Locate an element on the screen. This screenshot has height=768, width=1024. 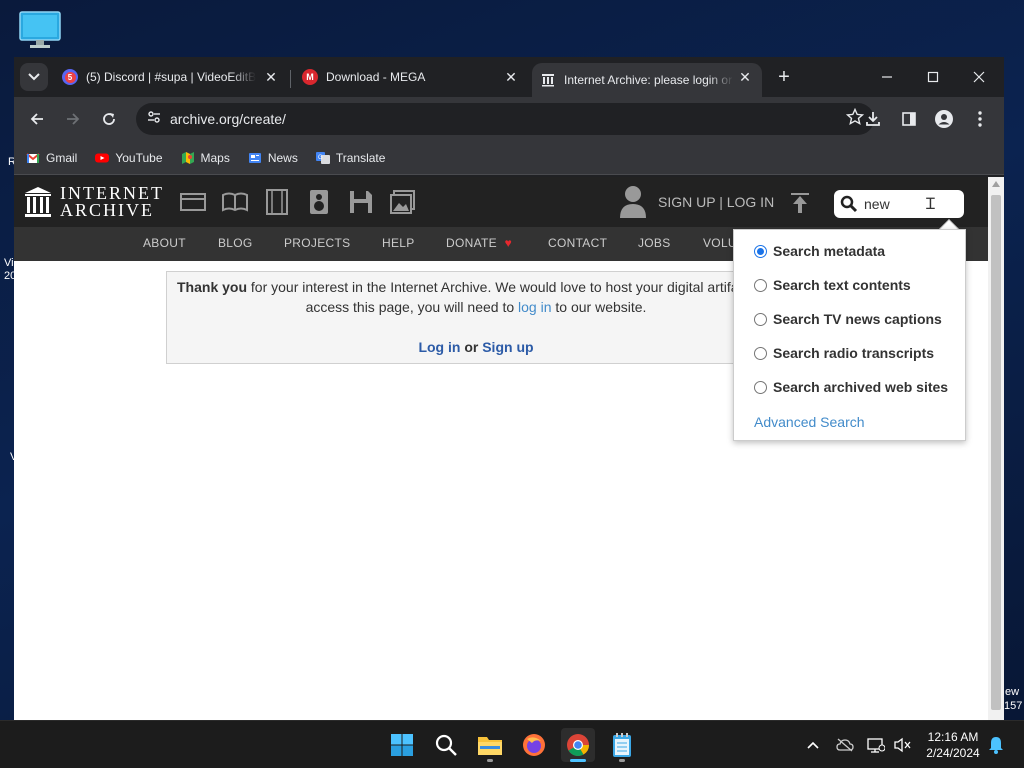
tab-mega: M Download - MEGA ✕ is located at coordinates (415, 77).